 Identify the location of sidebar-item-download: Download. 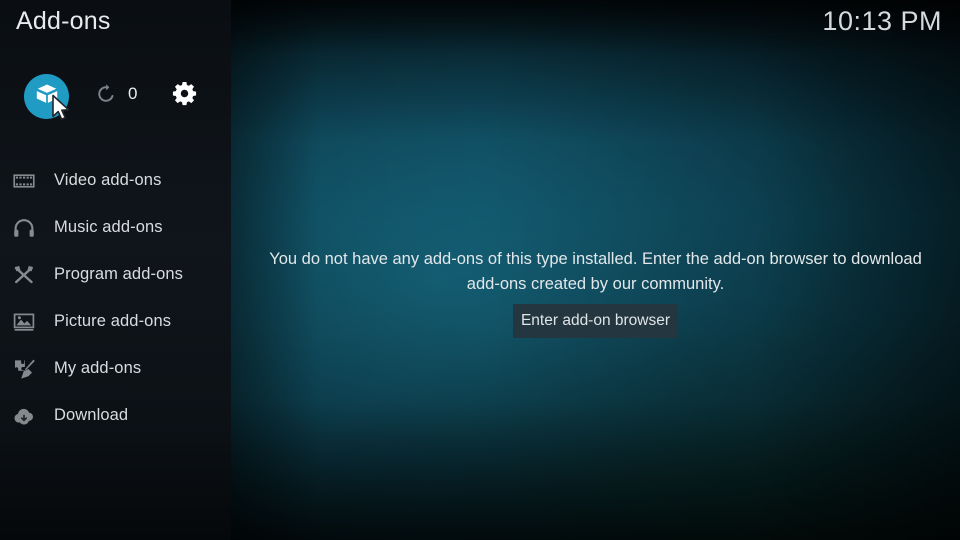
(115, 415).